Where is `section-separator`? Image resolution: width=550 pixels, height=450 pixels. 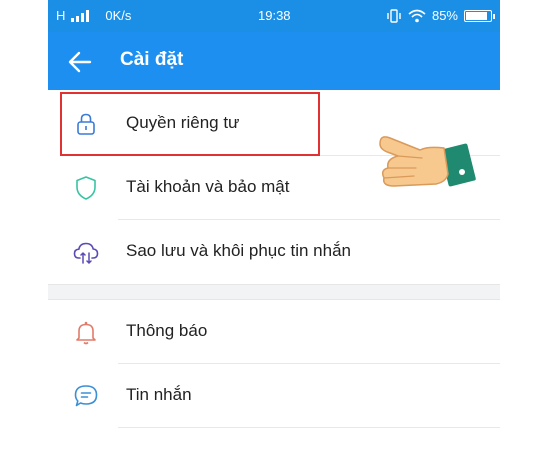 section-separator is located at coordinates (274, 292).